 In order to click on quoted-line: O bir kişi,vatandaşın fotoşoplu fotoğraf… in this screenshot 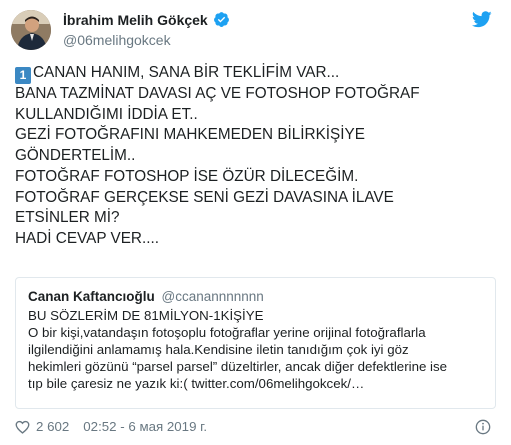, I will do `click(227, 332)`.